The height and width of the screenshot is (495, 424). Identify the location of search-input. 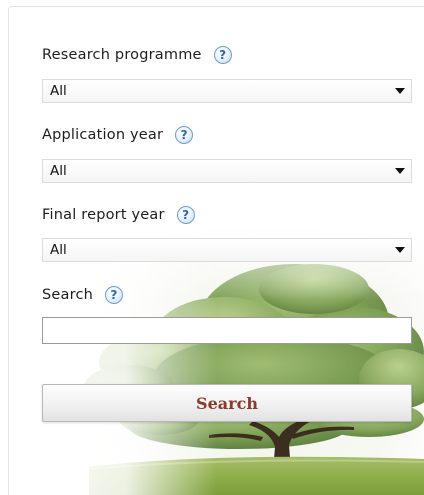
(227, 330).